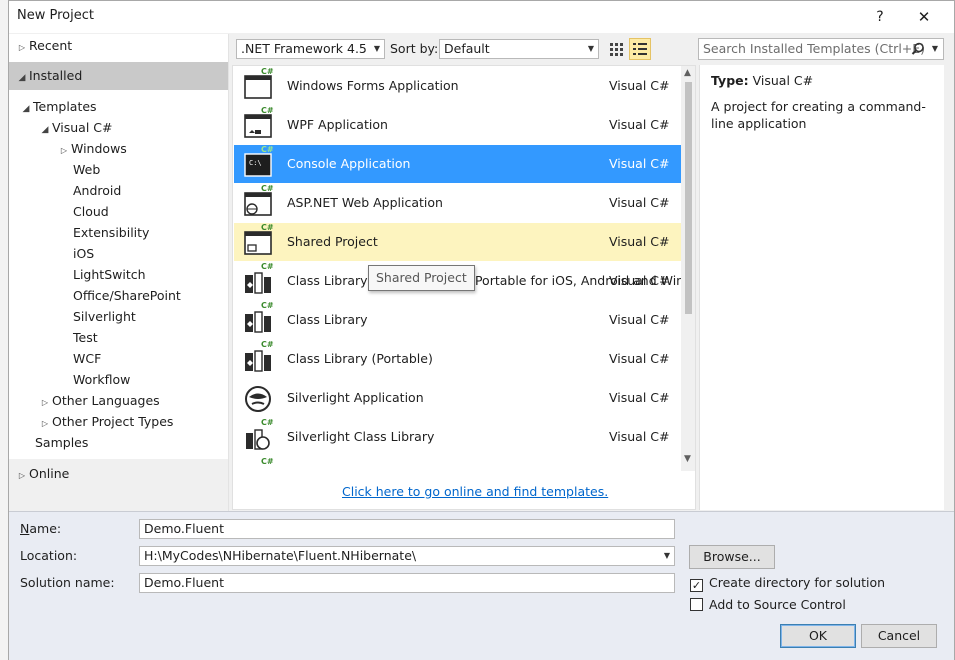 This screenshot has height=660, width=955. I want to click on template-item-partial: C#, so click(457, 464).